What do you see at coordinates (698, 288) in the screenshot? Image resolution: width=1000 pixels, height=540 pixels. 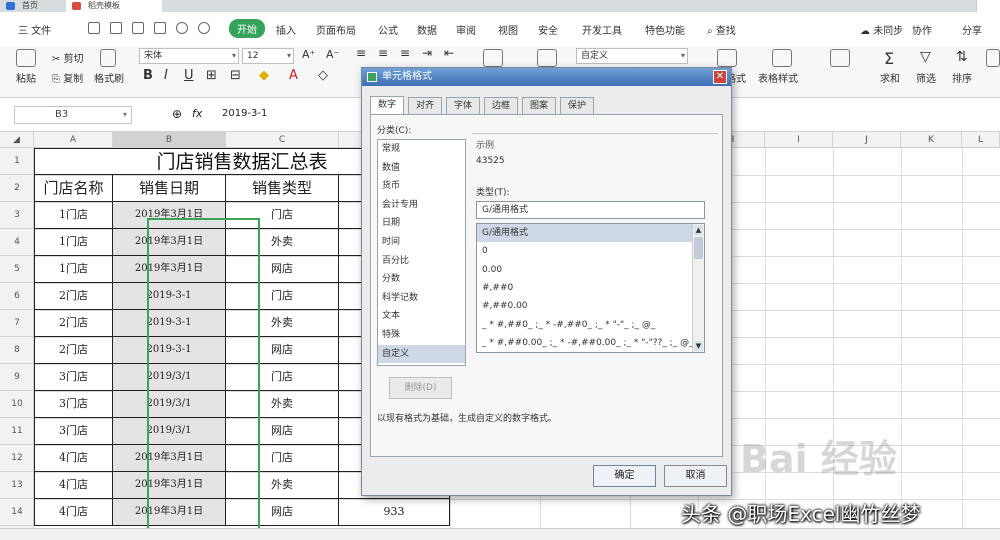 I see `type-list-scrollbar: ▲ ▼` at bounding box center [698, 288].